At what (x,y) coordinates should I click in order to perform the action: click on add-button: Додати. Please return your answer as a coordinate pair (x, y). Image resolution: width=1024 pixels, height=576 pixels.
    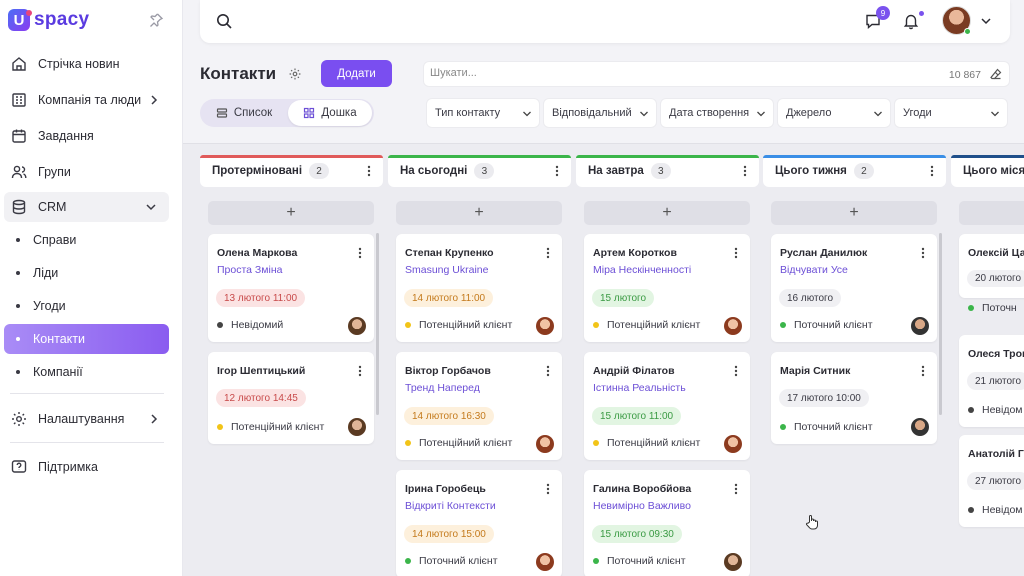
    Looking at the image, I should click on (356, 73).